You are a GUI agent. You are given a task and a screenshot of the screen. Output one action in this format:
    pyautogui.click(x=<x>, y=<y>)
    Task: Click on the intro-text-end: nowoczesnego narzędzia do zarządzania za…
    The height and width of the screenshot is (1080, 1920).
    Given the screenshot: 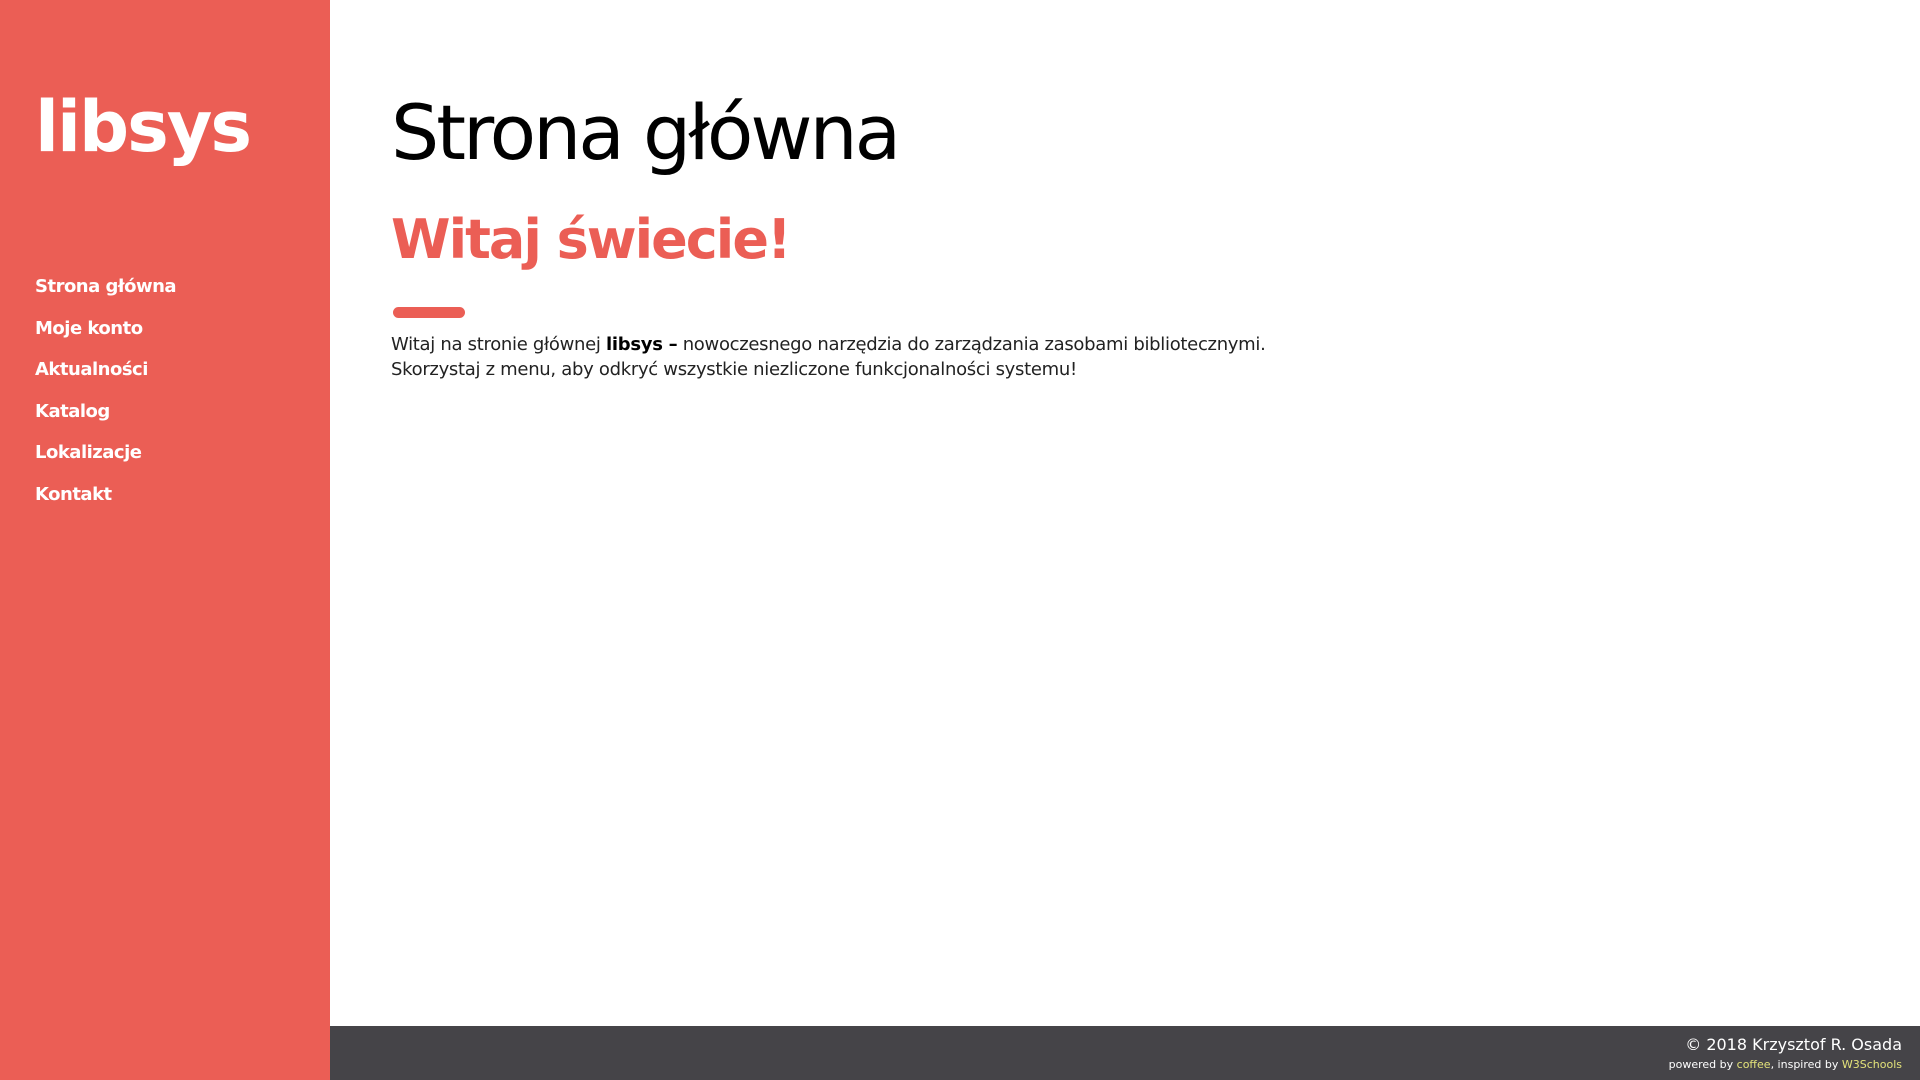 What is the action you would take?
    pyautogui.click(x=971, y=344)
    